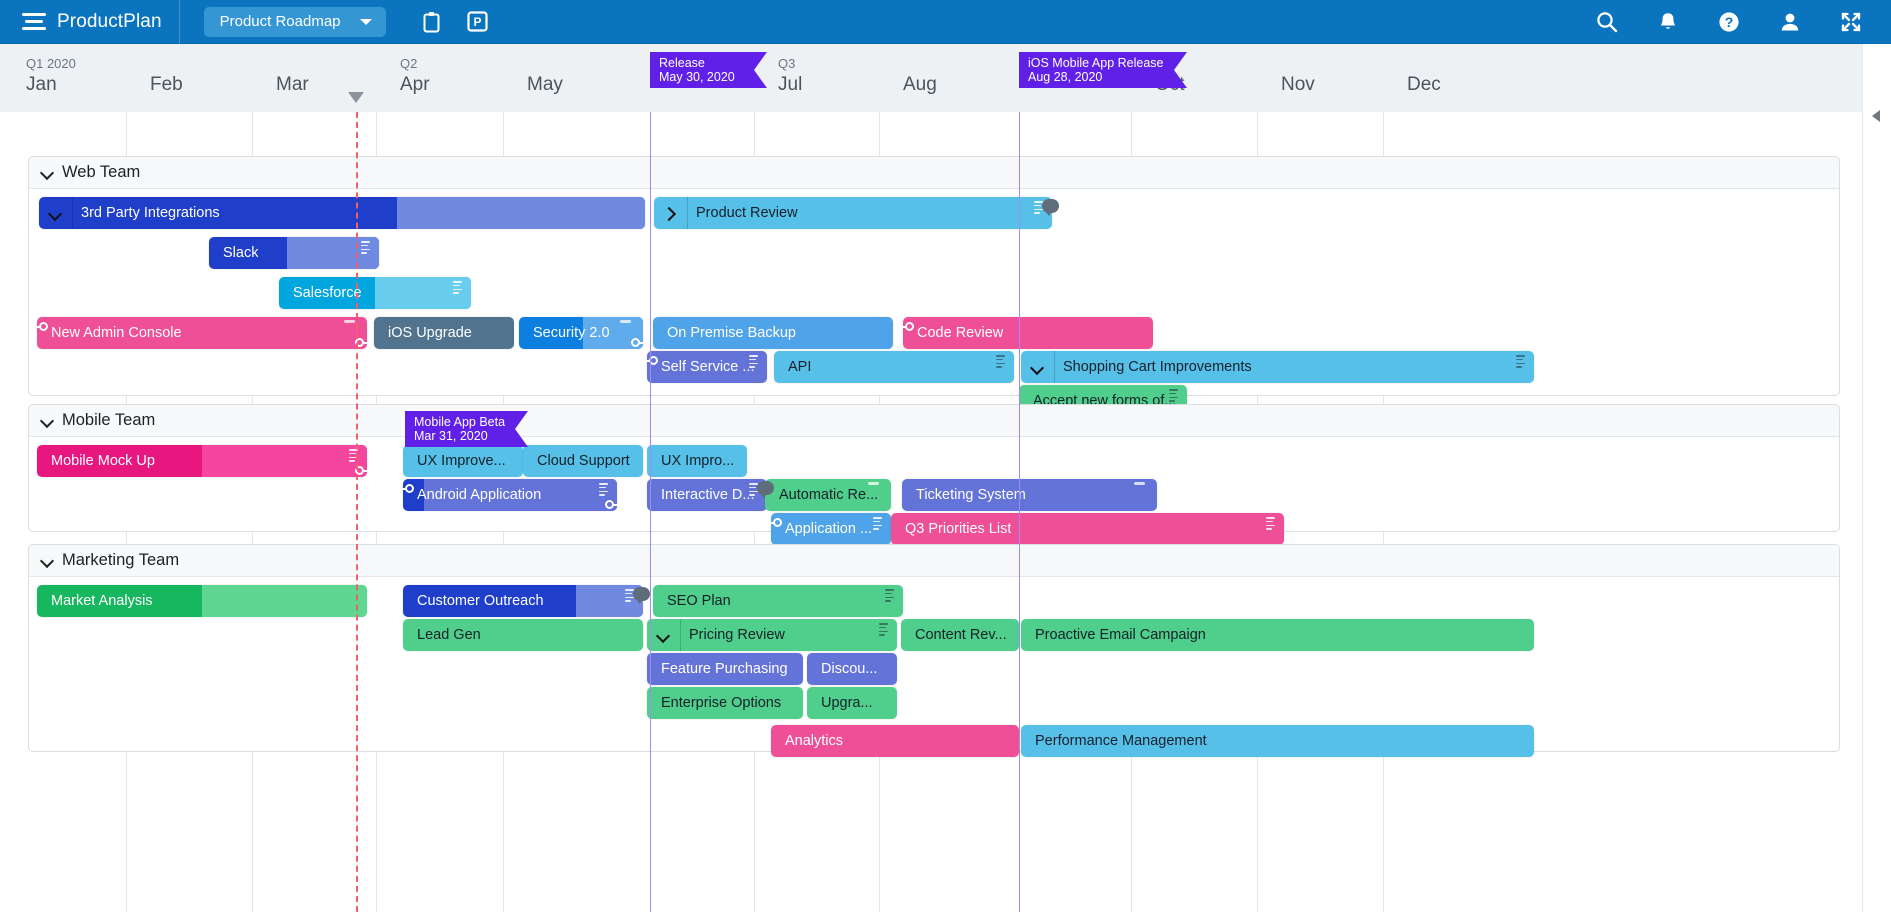 This screenshot has height=912, width=1891. I want to click on roadmap-bar: Feature Purchasing, so click(725, 669).